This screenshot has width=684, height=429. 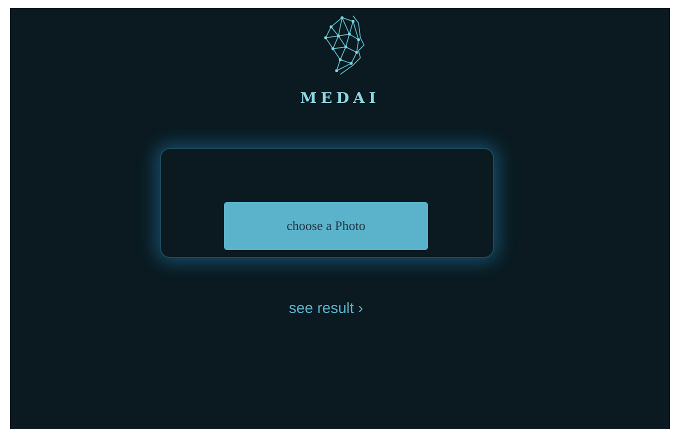 I want to click on logo-wordmark: MEDAI, so click(x=340, y=98).